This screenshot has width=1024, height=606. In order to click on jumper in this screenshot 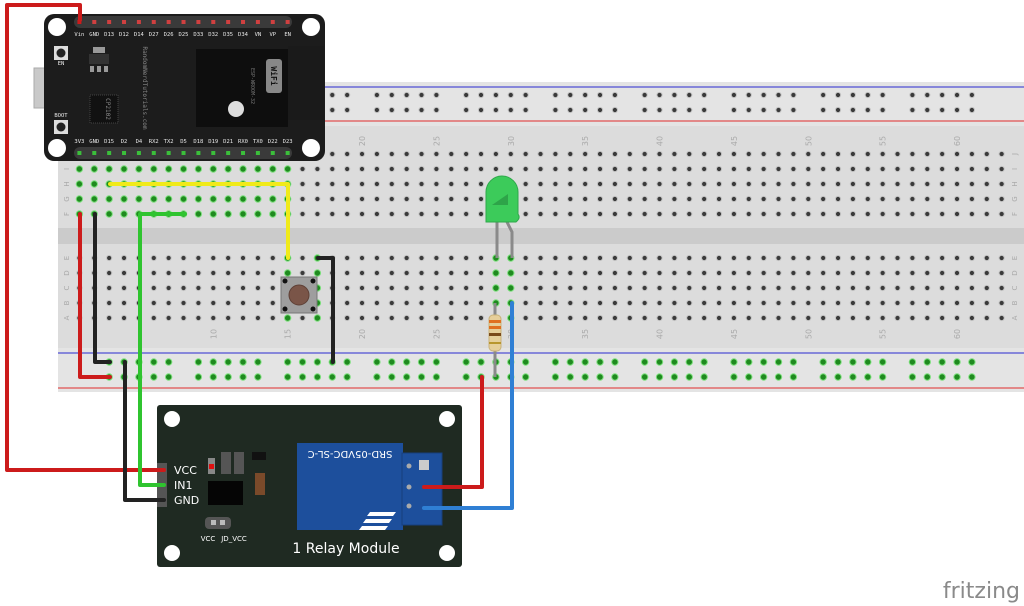, I will do `click(218, 523)`.